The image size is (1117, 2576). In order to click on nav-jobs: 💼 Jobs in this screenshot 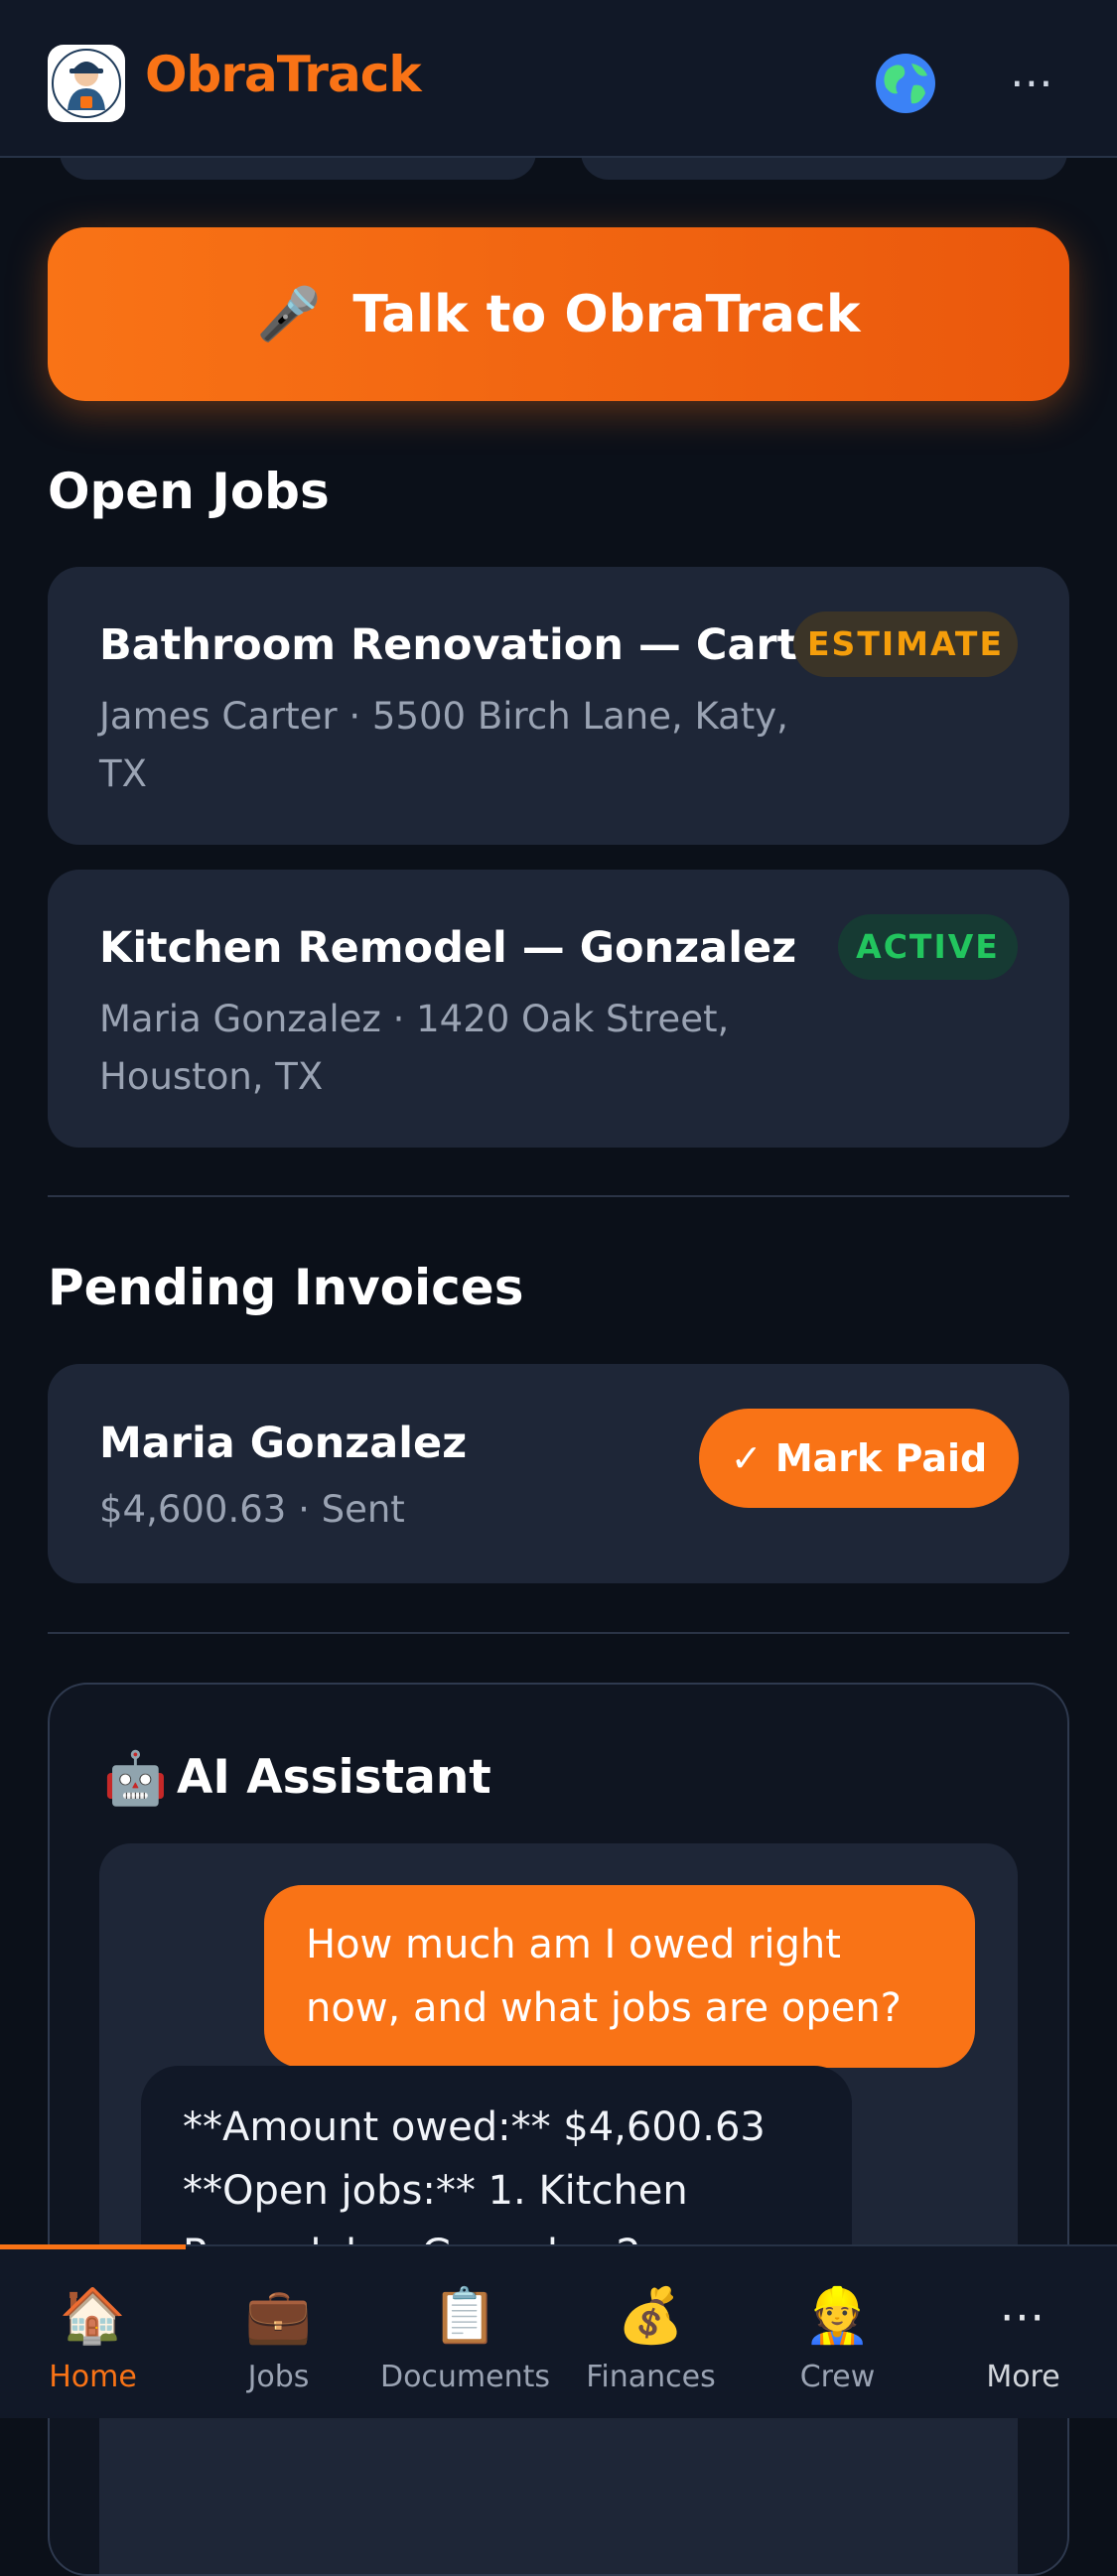, I will do `click(278, 2333)`.